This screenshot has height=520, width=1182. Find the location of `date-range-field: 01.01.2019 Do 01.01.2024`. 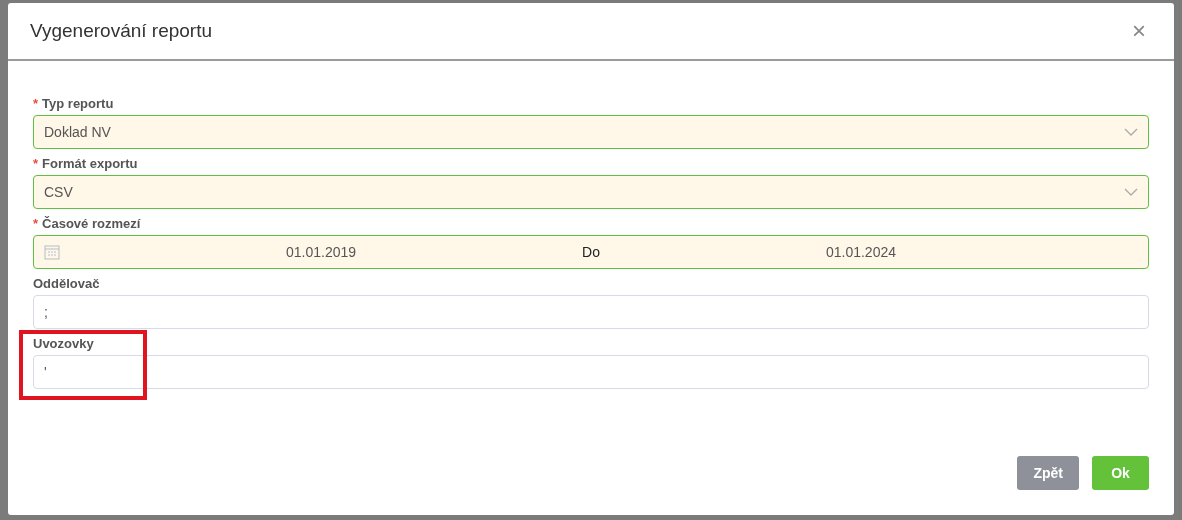

date-range-field: 01.01.2019 Do 01.01.2024 is located at coordinates (591, 252).